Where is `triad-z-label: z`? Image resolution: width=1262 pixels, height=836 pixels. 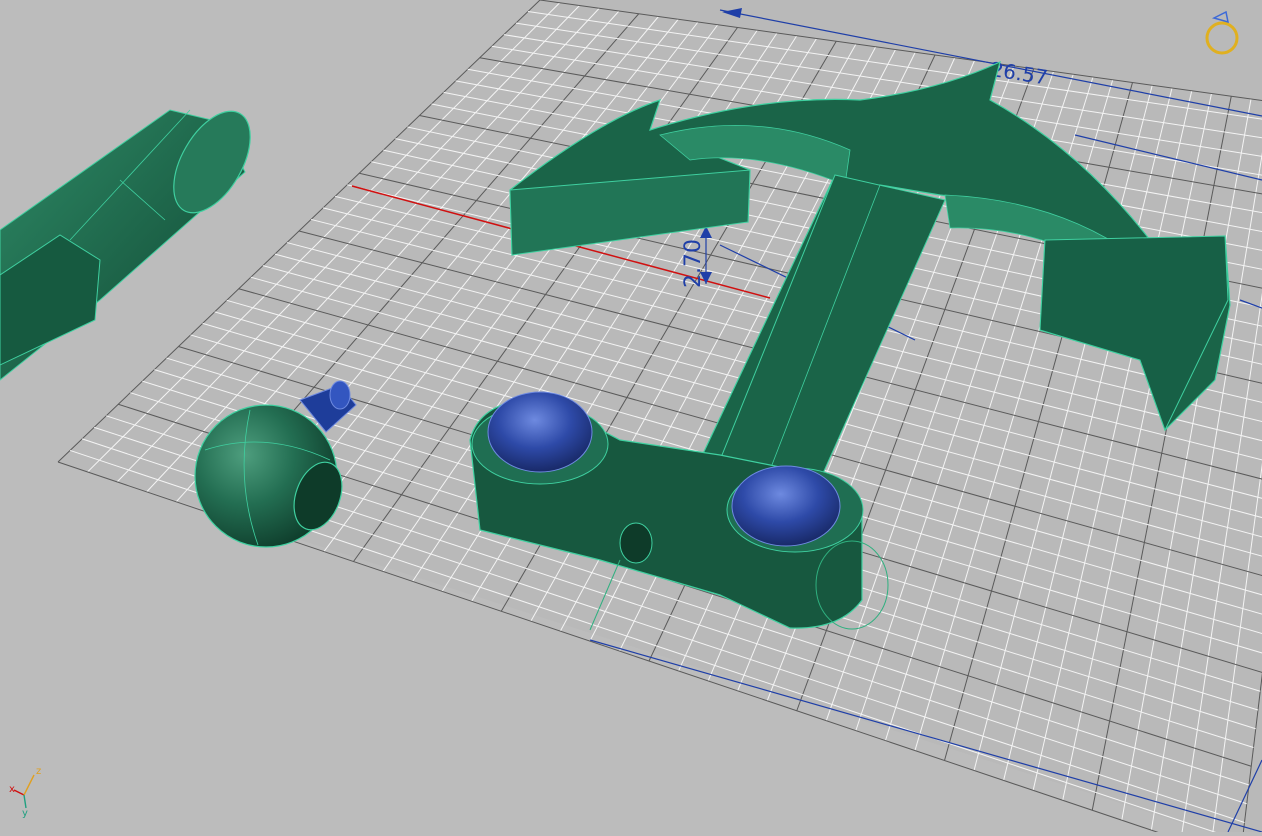 triad-z-label: z is located at coordinates (38, 771).